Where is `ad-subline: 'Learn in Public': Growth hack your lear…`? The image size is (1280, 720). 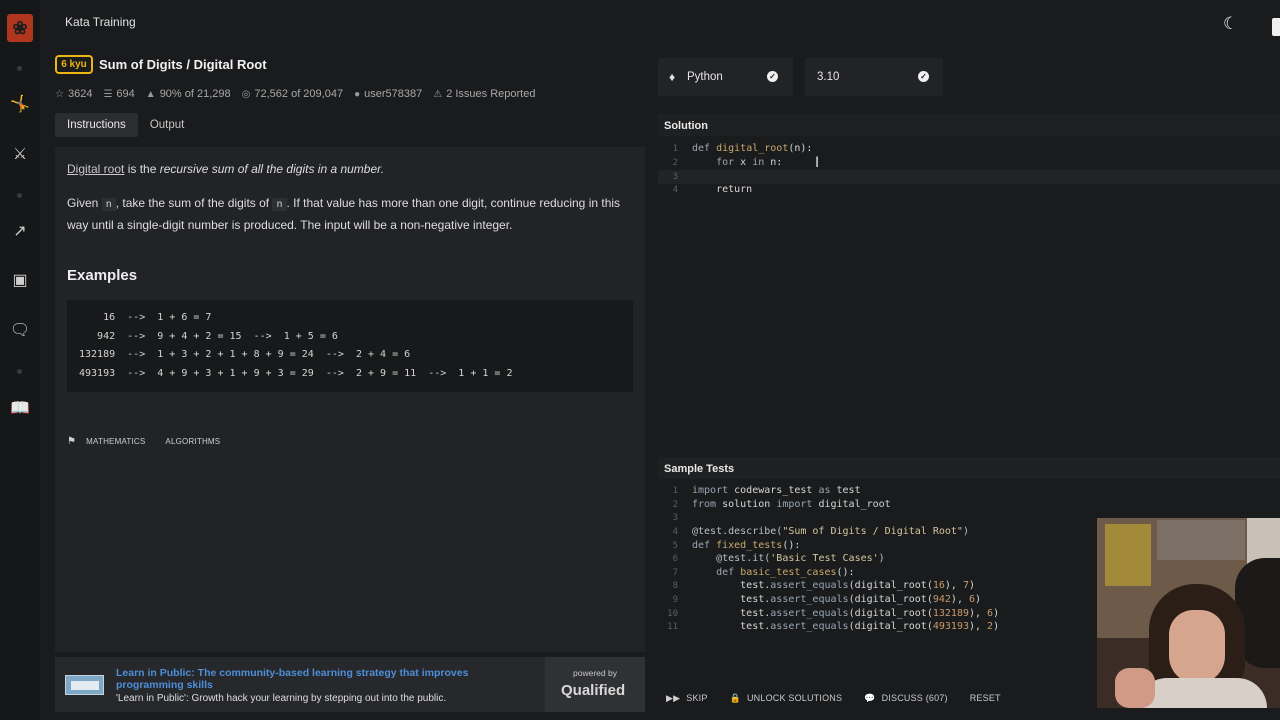
ad-subline: 'Learn in Public': Growth hack your lear… is located at coordinates (281, 698).